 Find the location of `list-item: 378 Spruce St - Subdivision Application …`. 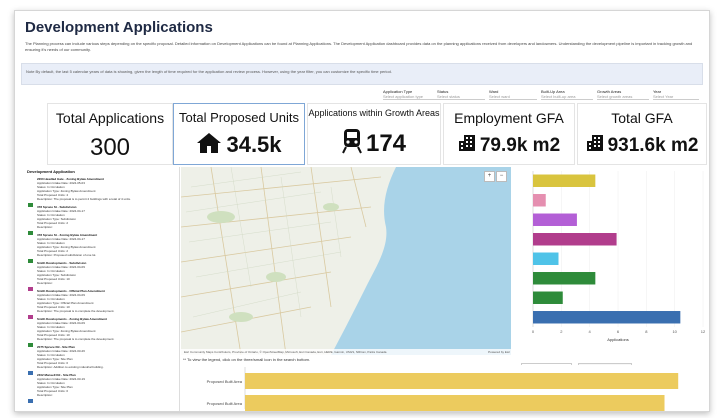

list-item: 378 Spruce St - Subdivision Application … is located at coordinates (102, 220).